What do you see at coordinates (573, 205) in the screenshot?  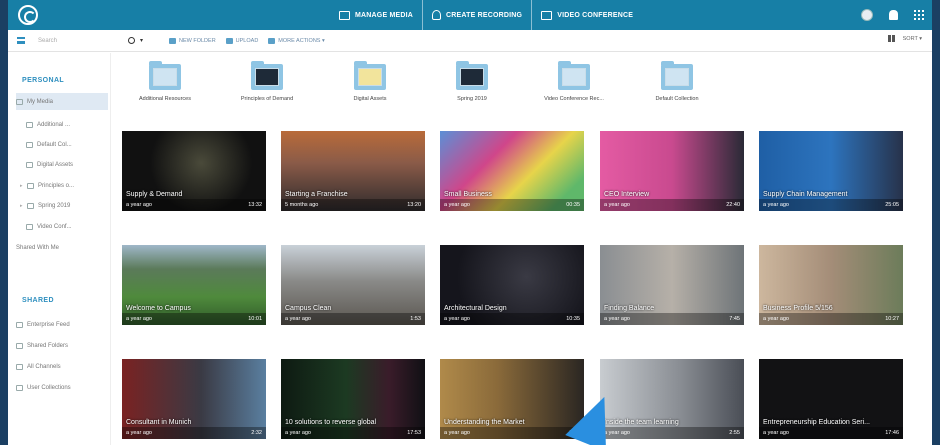 I see `media-duration: 00:35` at bounding box center [573, 205].